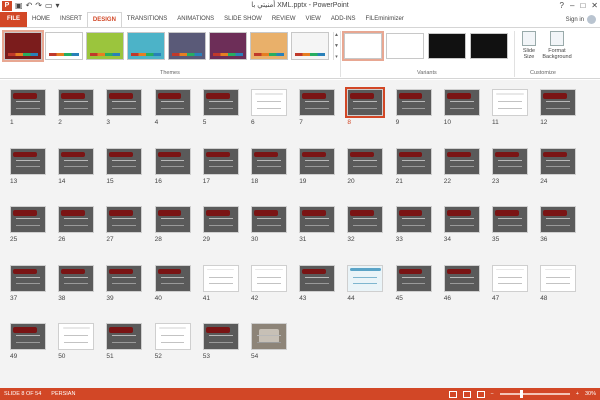 The height and width of the screenshot is (400, 600). Describe the element at coordinates (284, 19) in the screenshot. I see `tab-review: REVIEW` at that location.